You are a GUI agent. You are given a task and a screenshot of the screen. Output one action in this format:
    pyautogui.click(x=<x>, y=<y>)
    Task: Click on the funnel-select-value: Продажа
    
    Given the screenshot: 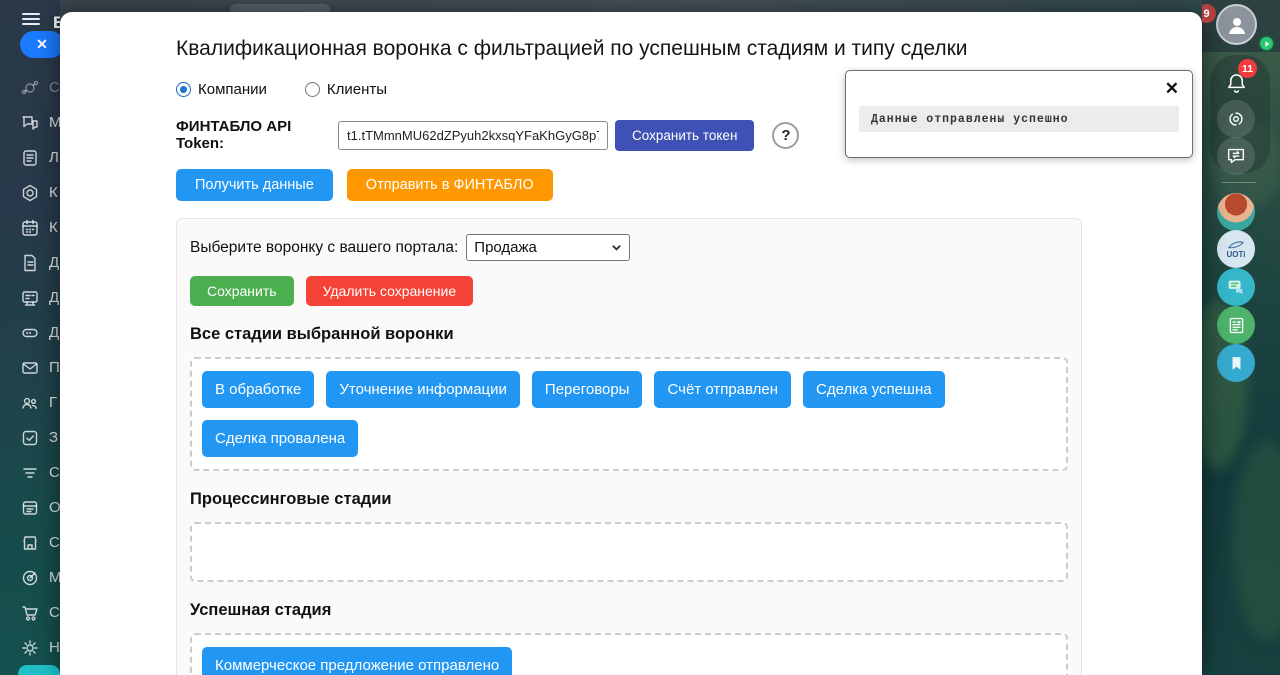 What is the action you would take?
    pyautogui.click(x=505, y=247)
    